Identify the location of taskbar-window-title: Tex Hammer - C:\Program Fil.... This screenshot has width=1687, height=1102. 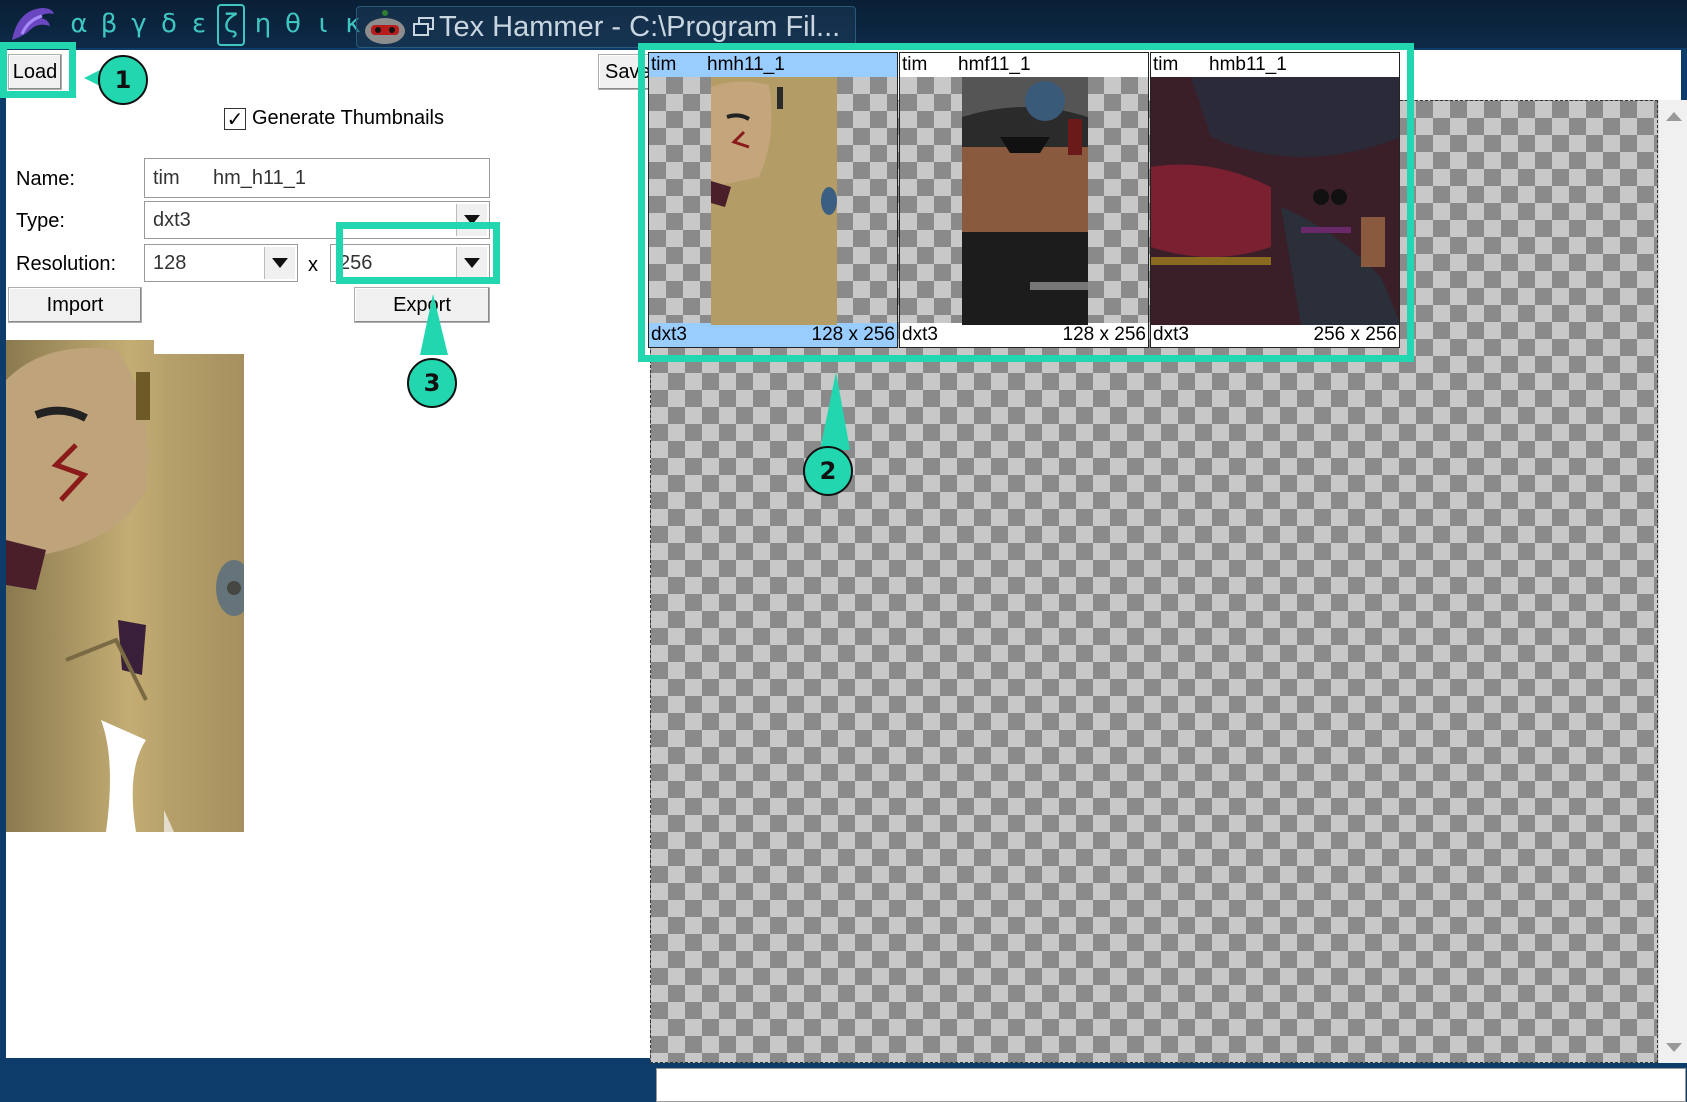
(640, 27).